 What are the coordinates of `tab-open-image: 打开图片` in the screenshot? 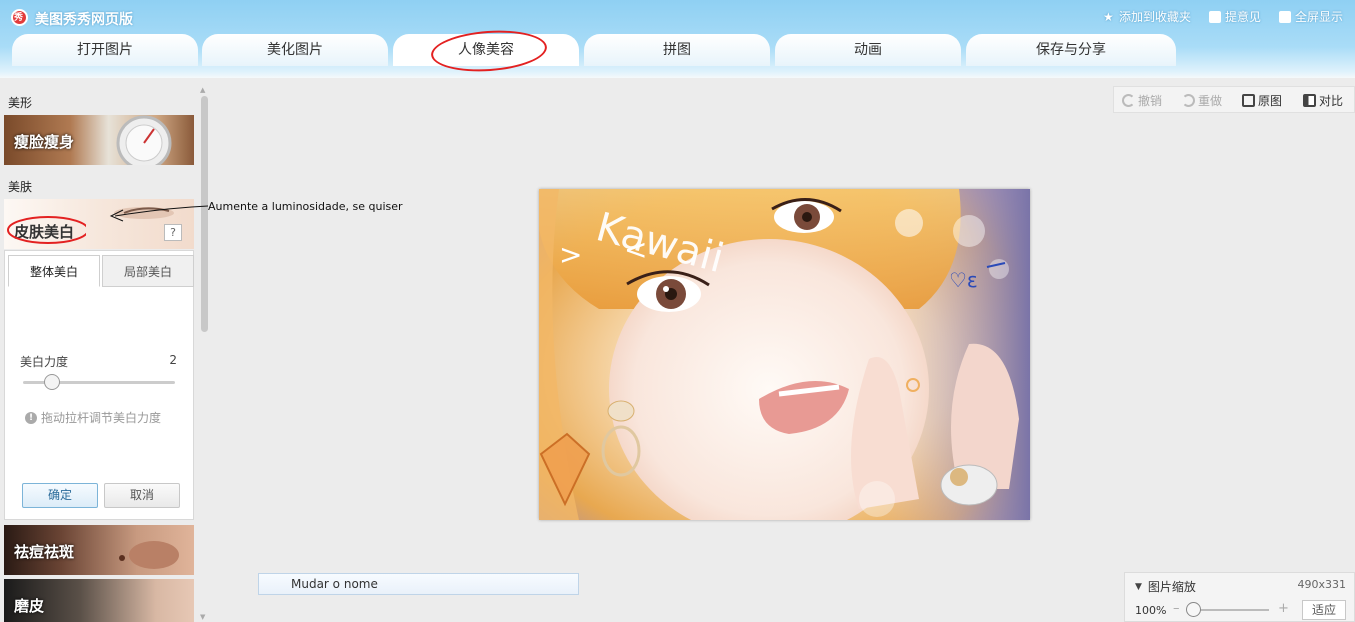 It's located at (105, 50).